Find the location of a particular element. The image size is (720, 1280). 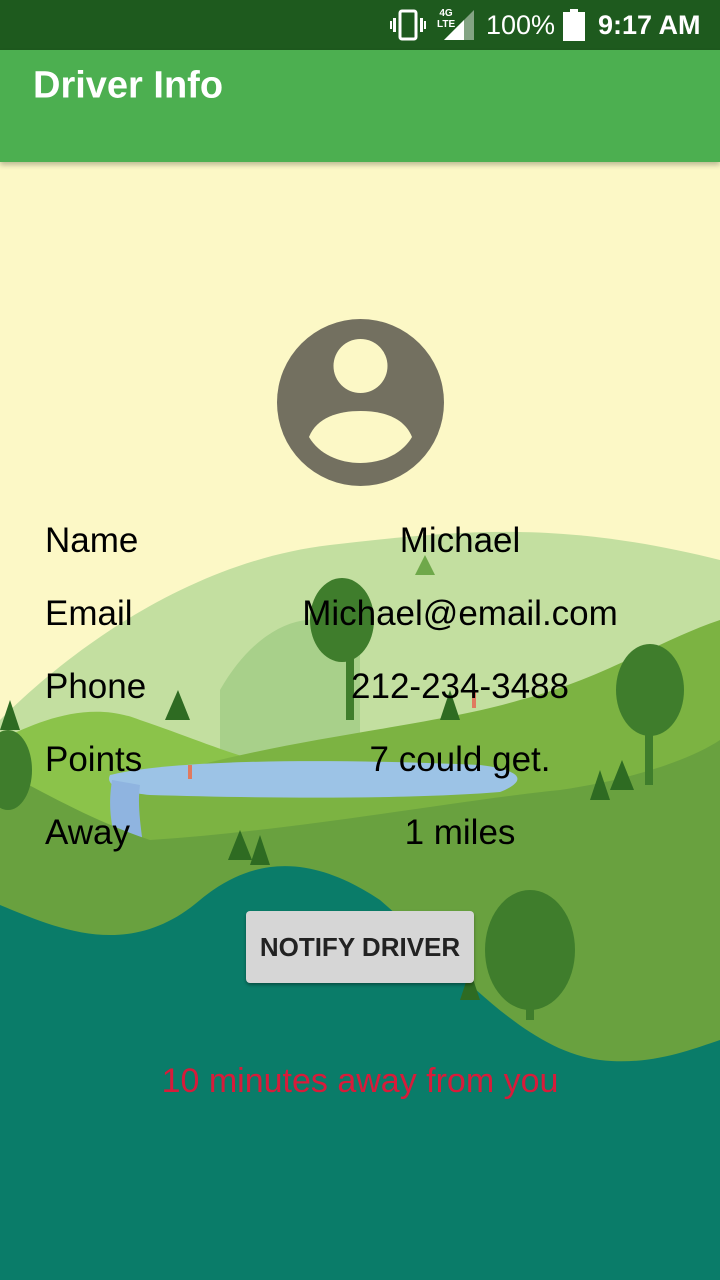

phone-value: 212-234-3488 is located at coordinates (460, 686).